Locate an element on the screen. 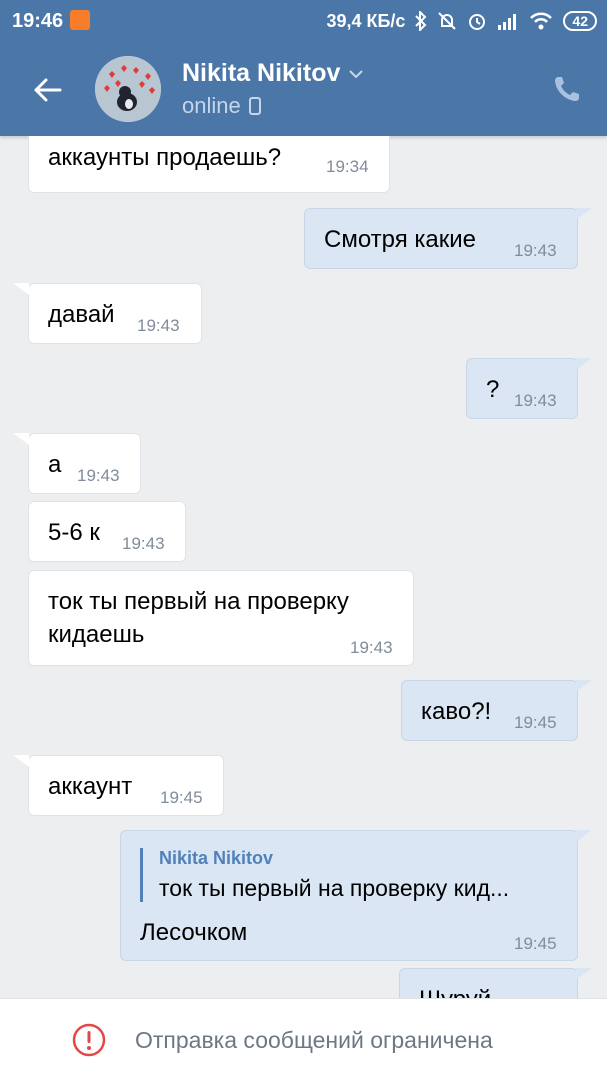 The width and height of the screenshot is (607, 1081). message-text: Шуруй is located at coordinates (455, 992).